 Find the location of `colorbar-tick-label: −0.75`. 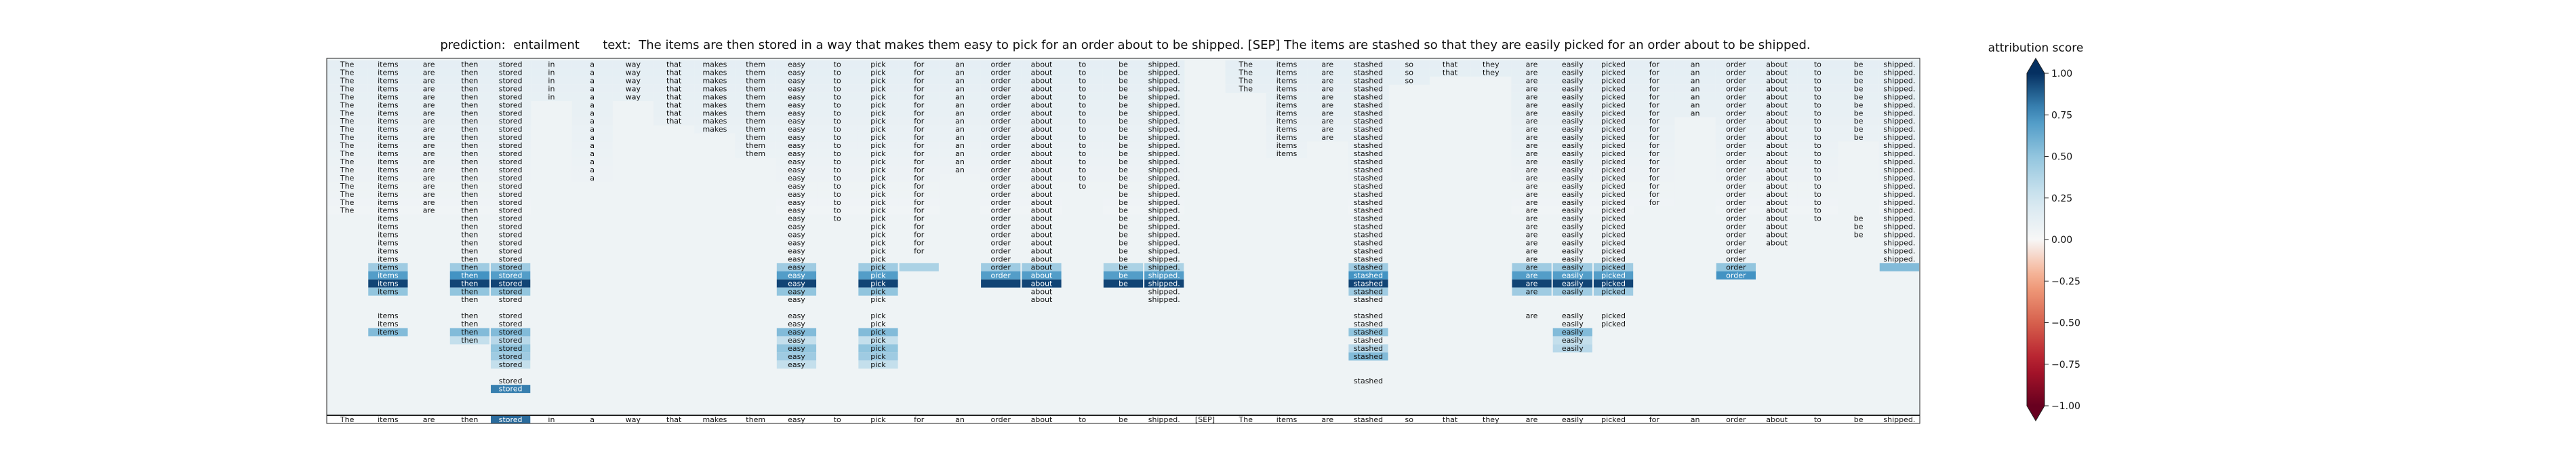

colorbar-tick-label: −0.75 is located at coordinates (2065, 365).